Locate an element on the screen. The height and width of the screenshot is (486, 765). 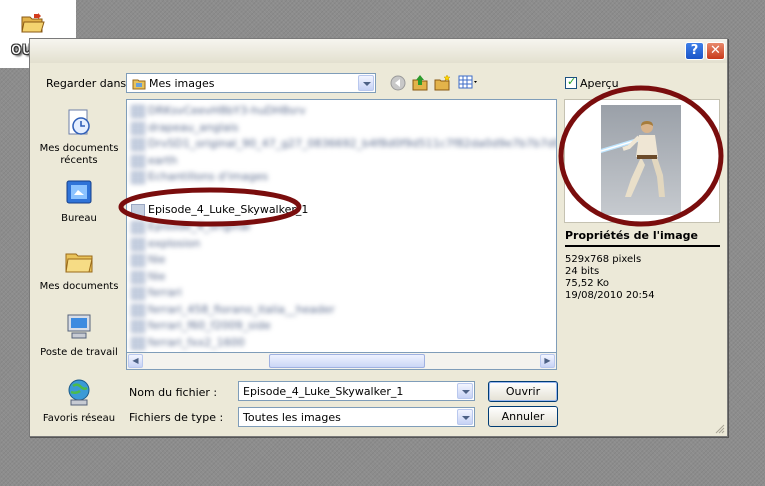
place-label: Poste de travail is located at coordinates (79, 352).